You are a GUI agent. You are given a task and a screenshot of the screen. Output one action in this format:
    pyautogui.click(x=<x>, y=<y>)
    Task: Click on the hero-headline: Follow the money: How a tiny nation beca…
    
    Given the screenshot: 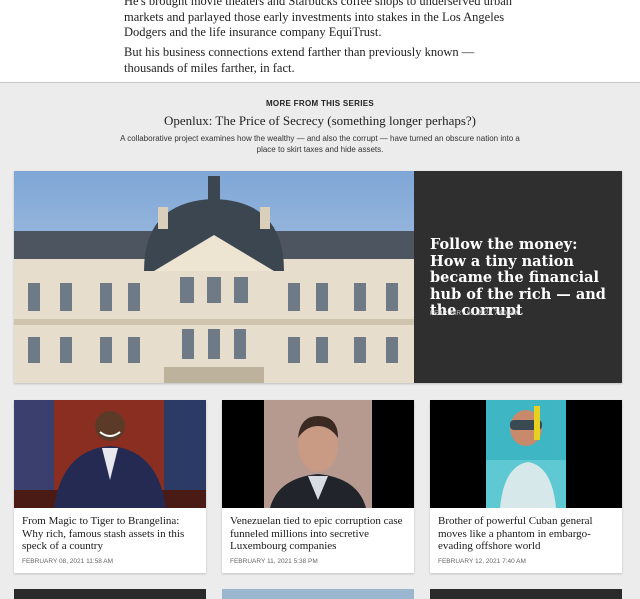 What is the action you would take?
    pyautogui.click(x=523, y=278)
    